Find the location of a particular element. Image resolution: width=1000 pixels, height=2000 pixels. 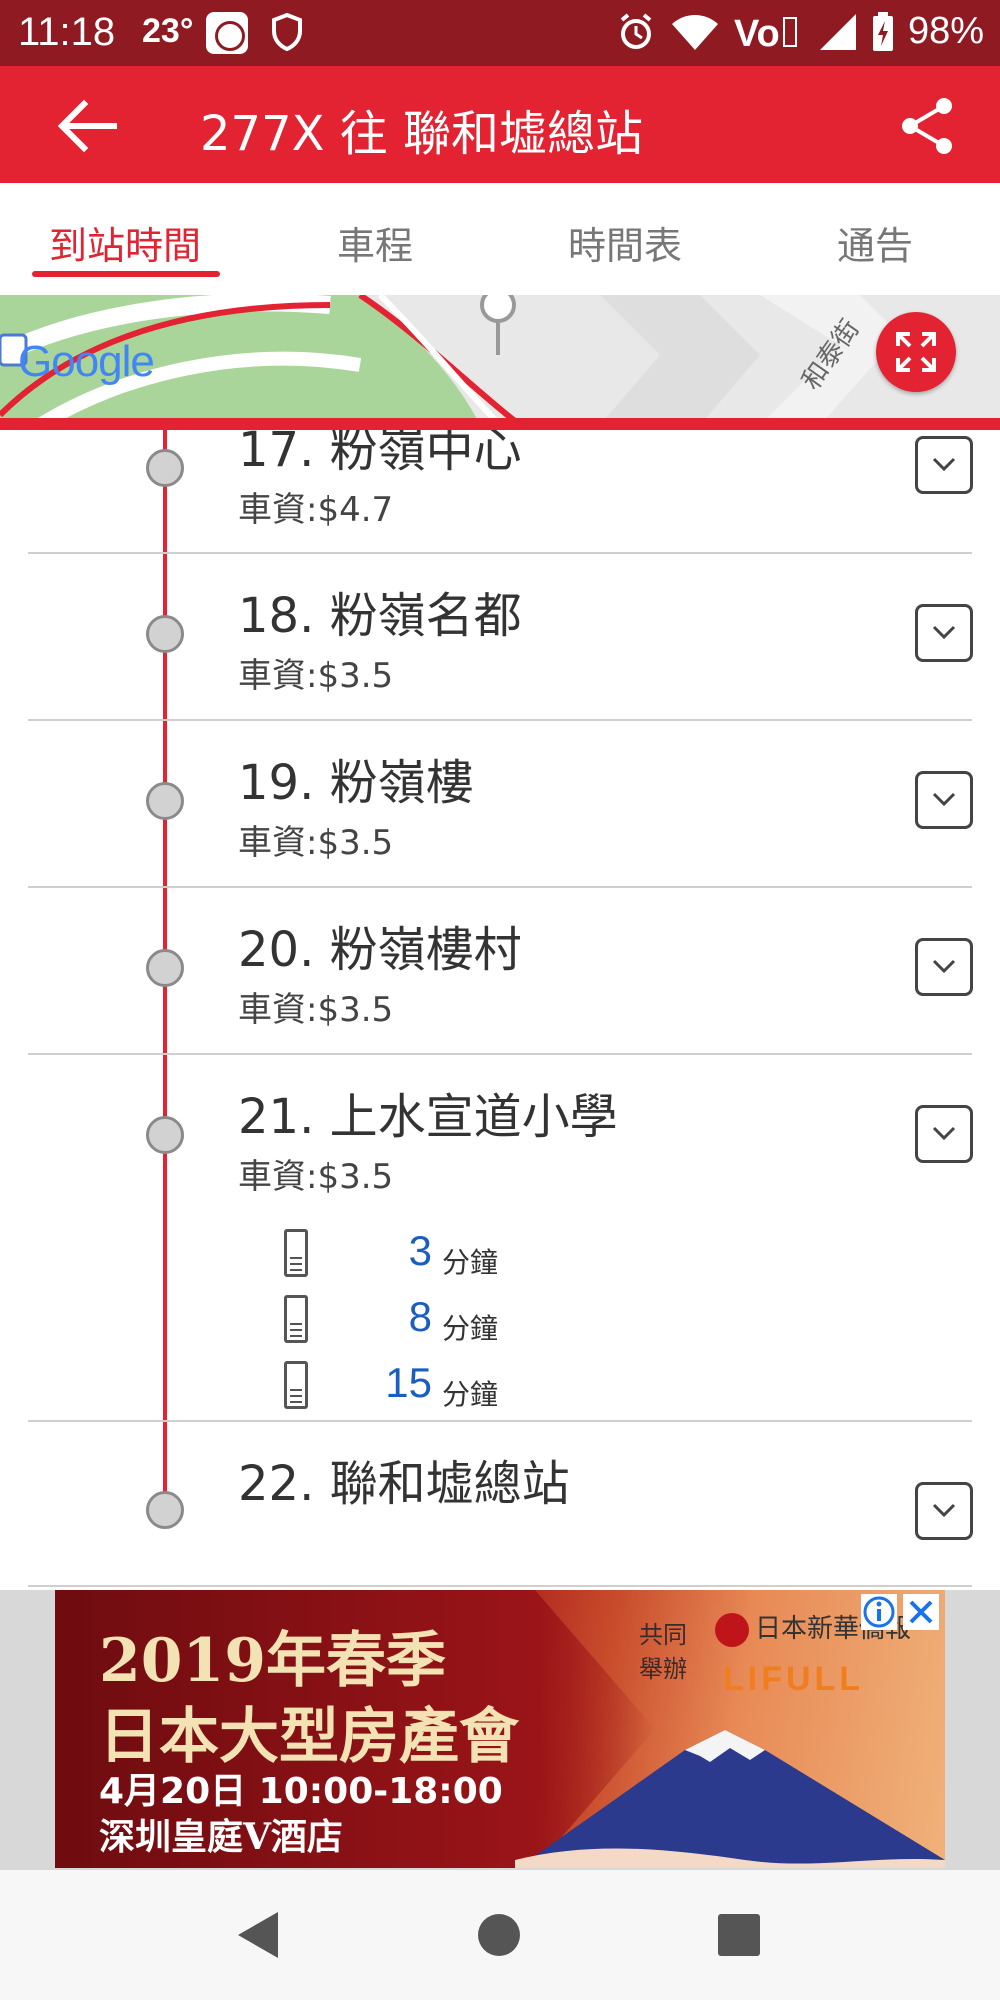

ad-date: 4月20日 10:00-18:00 is located at coordinates (301, 1791).